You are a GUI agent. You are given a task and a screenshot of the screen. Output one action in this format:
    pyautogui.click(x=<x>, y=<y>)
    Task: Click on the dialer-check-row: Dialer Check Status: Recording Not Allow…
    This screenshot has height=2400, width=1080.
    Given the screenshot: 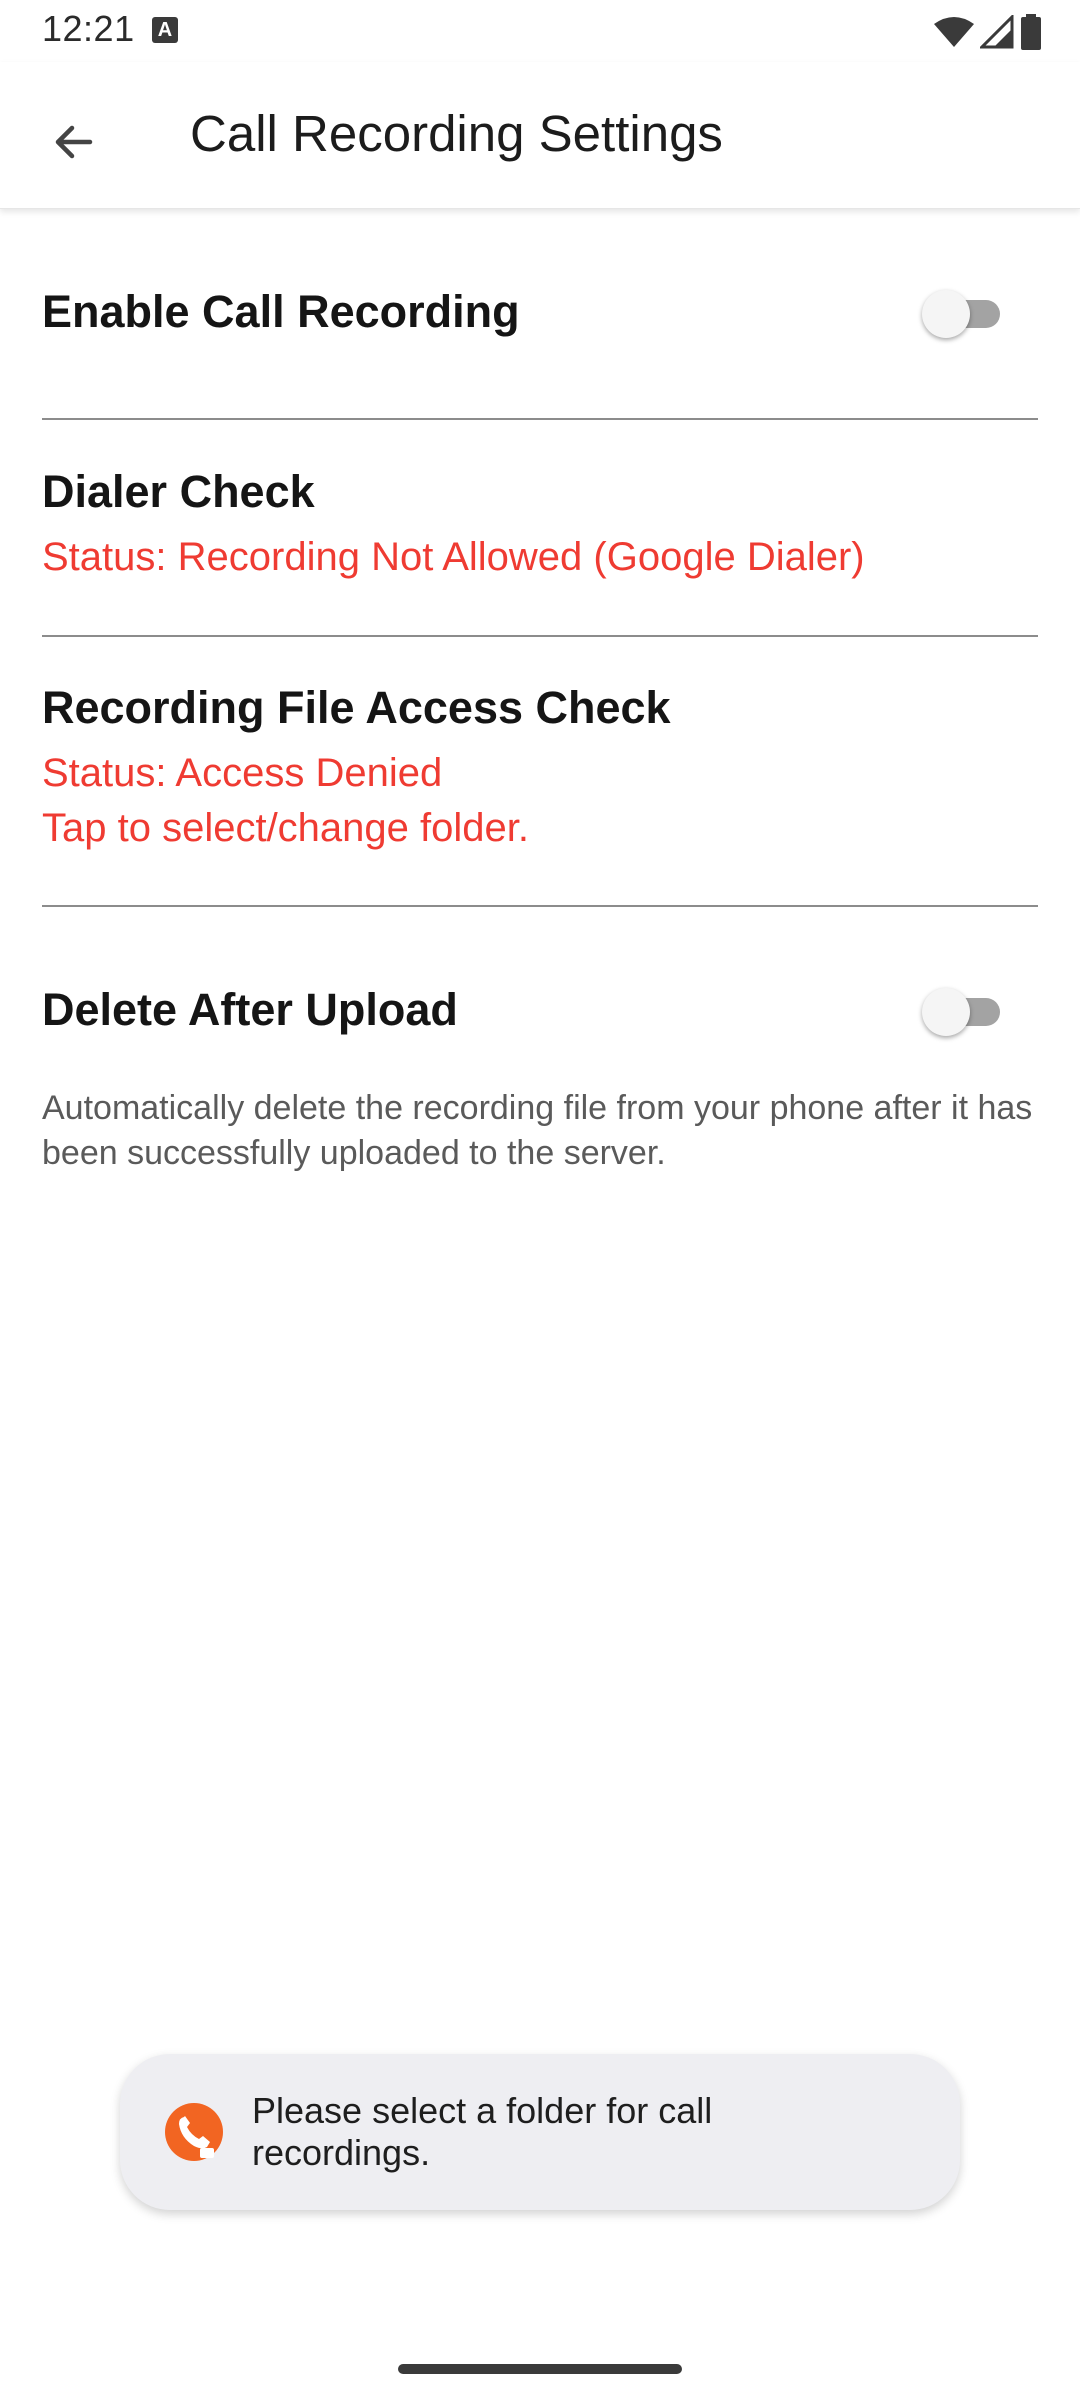 What is the action you would take?
    pyautogui.click(x=540, y=525)
    